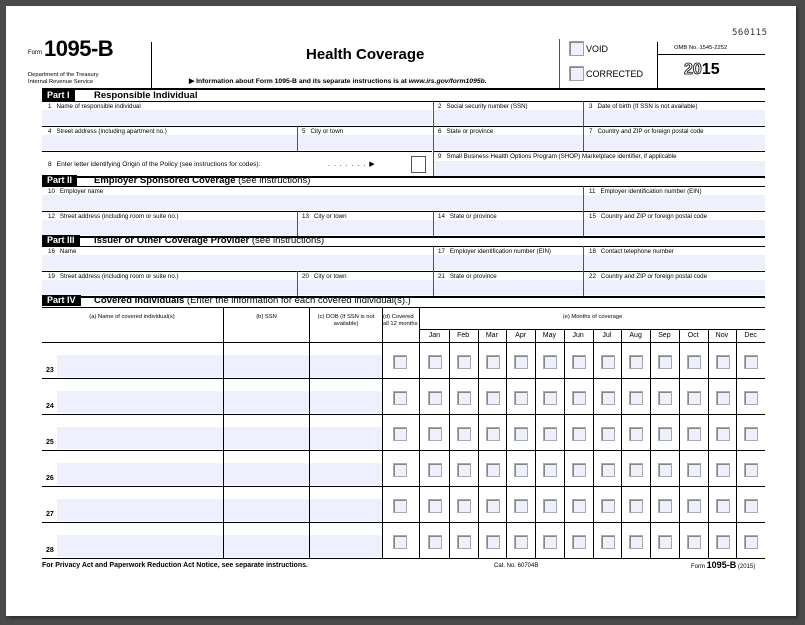 Image resolution: width=805 pixels, height=625 pixels. I want to click on state-input, so click(508, 142).